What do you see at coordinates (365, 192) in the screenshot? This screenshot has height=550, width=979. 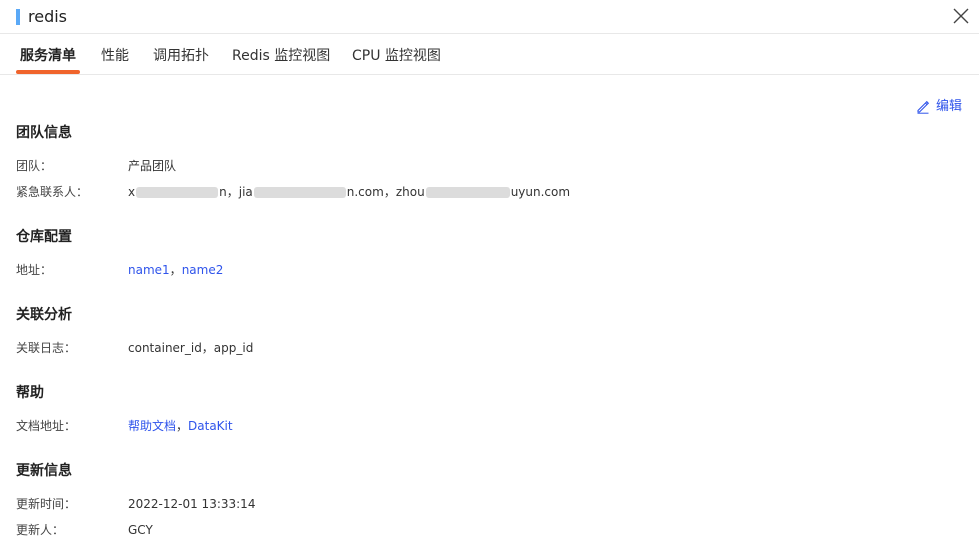 I see `contact-2-suffix: n.com` at bounding box center [365, 192].